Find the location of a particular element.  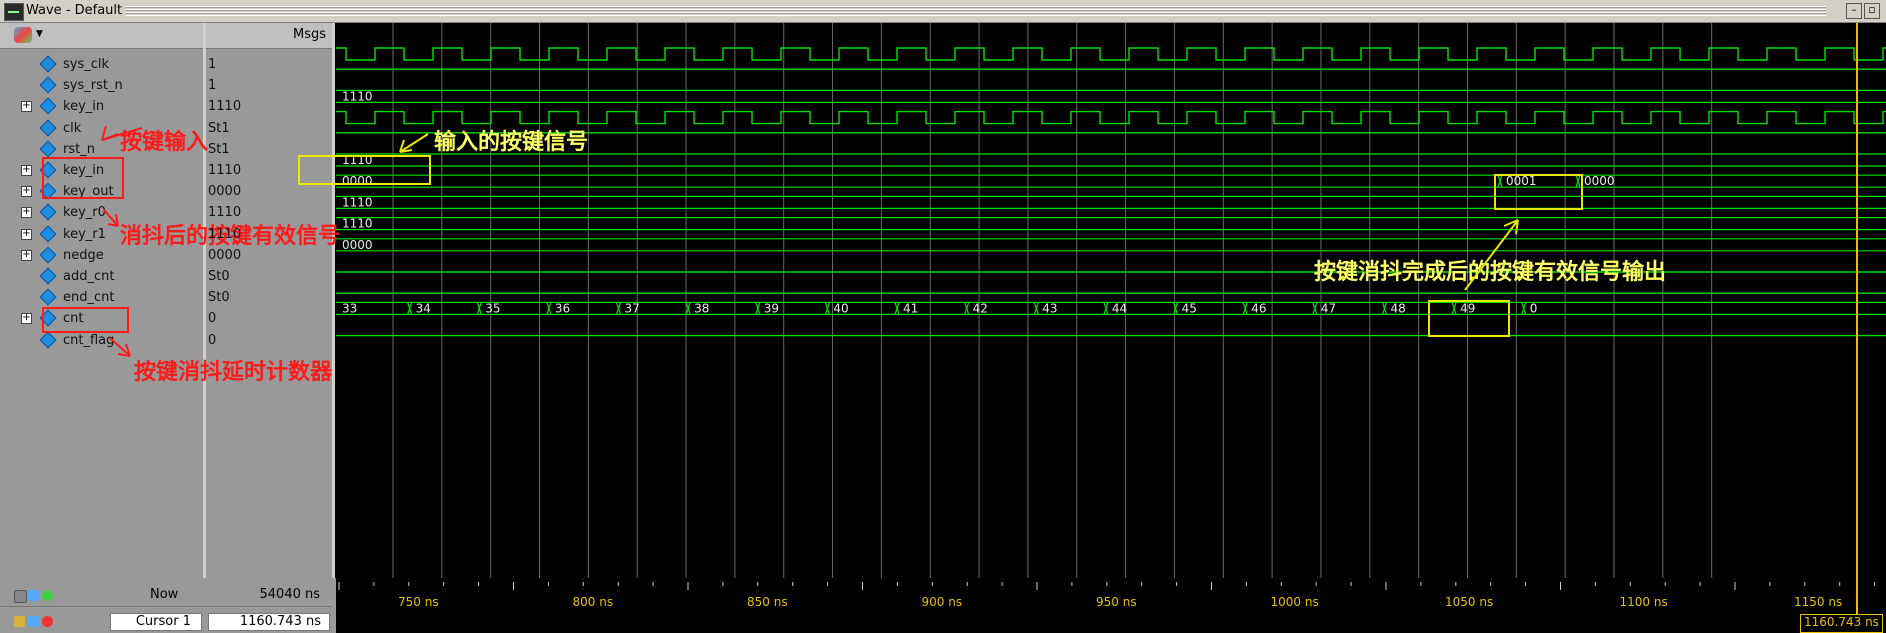

highlight-box-key-out-pulse is located at coordinates (1538, 192).